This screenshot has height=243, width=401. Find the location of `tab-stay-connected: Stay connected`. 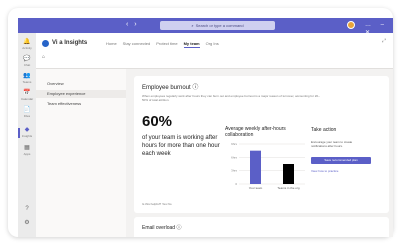

tab-stay-connected: Stay connected is located at coordinates (137, 44).